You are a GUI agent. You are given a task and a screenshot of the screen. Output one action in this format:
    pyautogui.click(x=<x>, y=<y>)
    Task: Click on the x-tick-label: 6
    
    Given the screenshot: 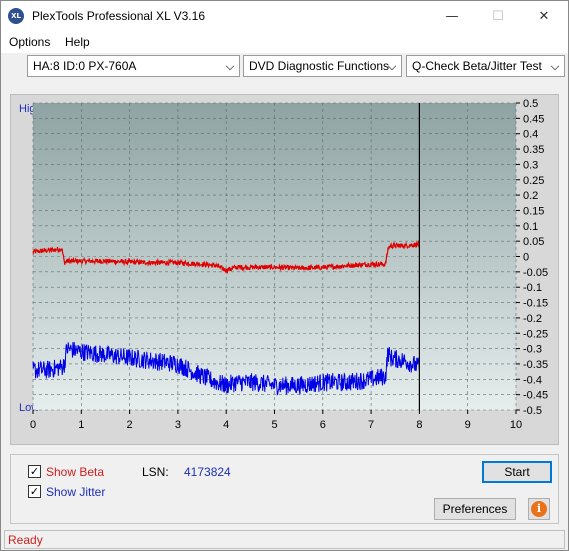 What is the action you would take?
    pyautogui.click(x=323, y=425)
    